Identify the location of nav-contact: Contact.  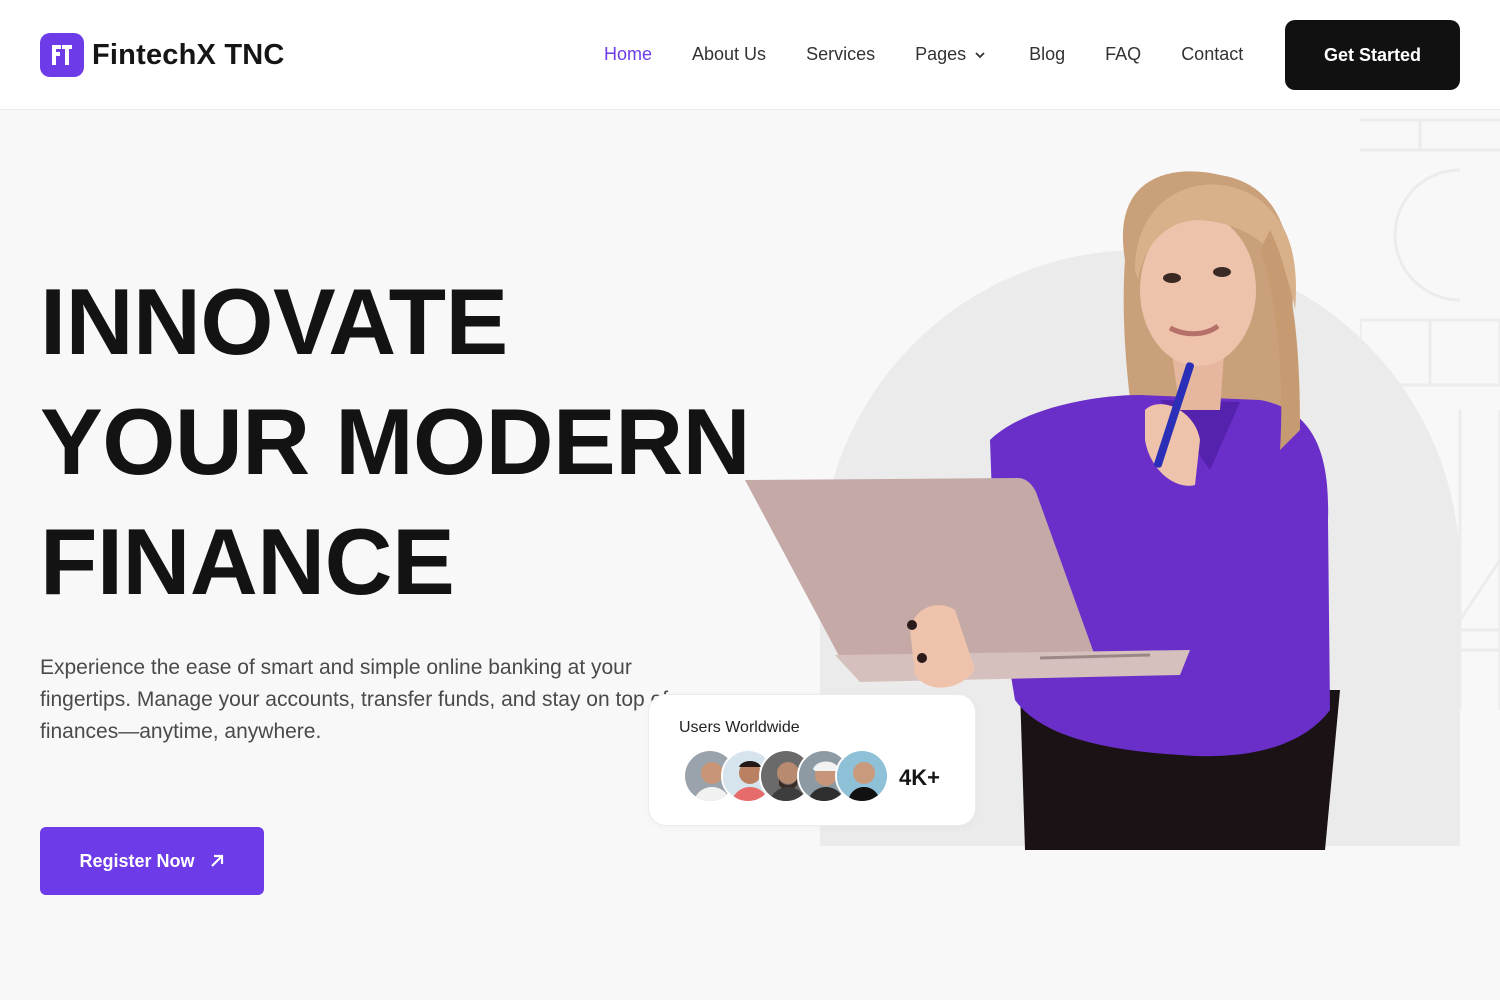
(1212, 54).